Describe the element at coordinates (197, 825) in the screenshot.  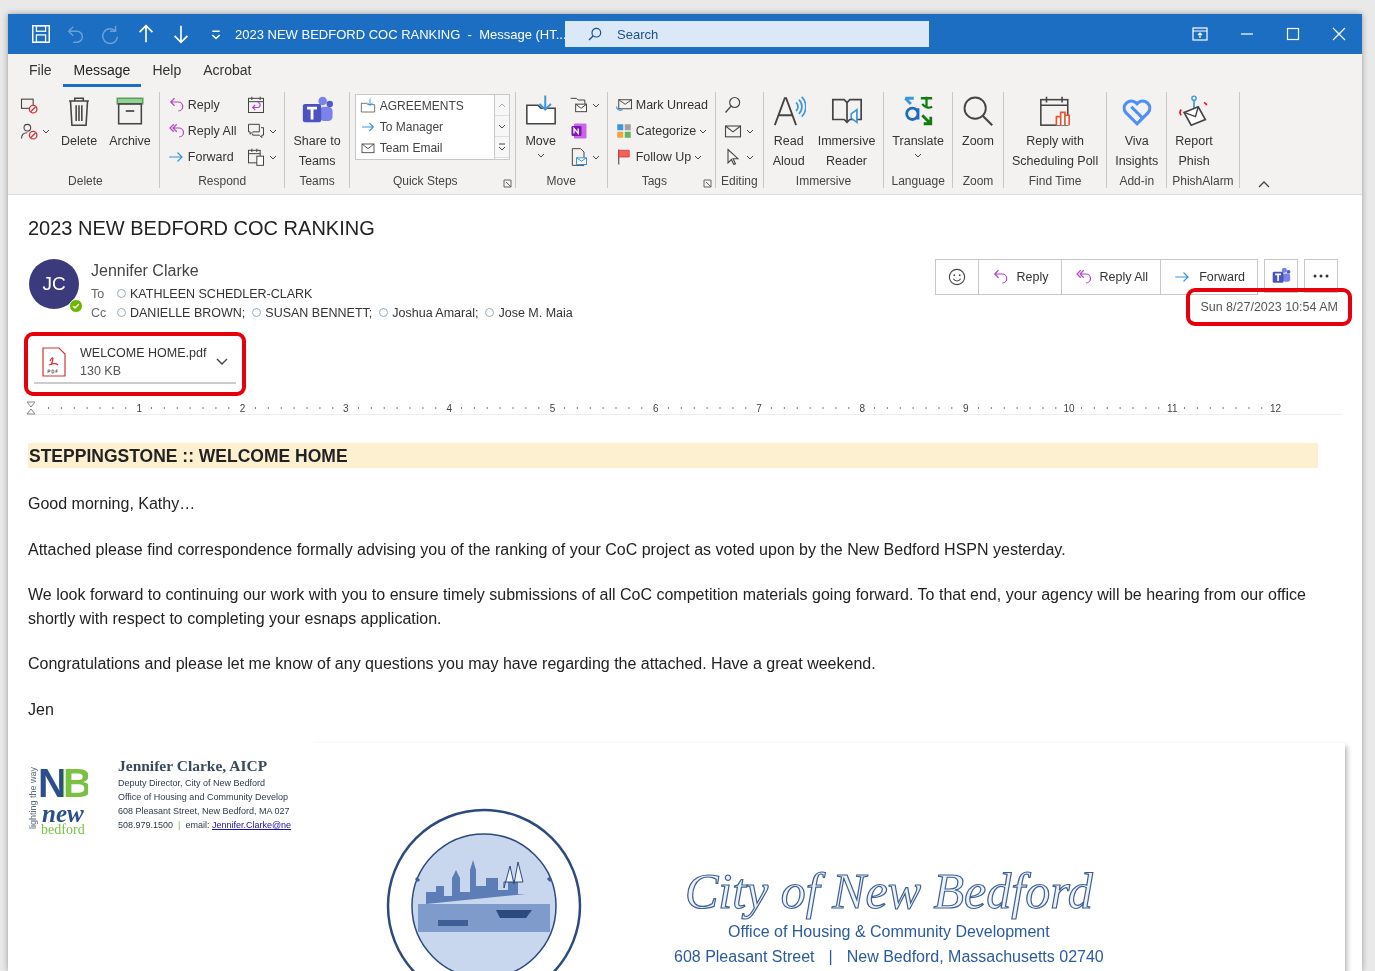
I see `email-label: email:` at that location.